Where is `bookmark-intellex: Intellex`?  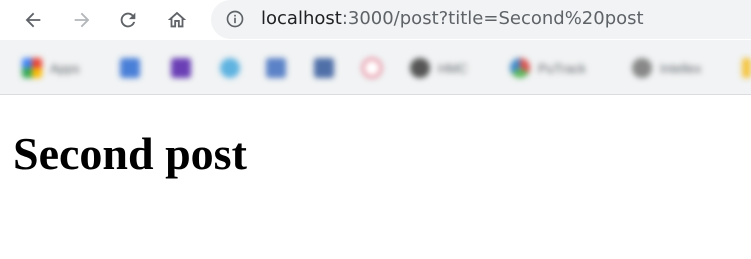
bookmark-intellex: Intellex is located at coordinates (666, 68).